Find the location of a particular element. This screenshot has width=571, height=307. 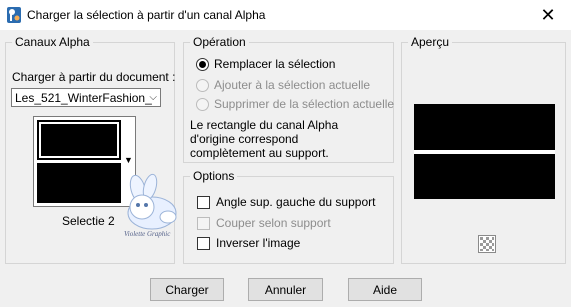

operation-label: Opération is located at coordinates (219, 42).